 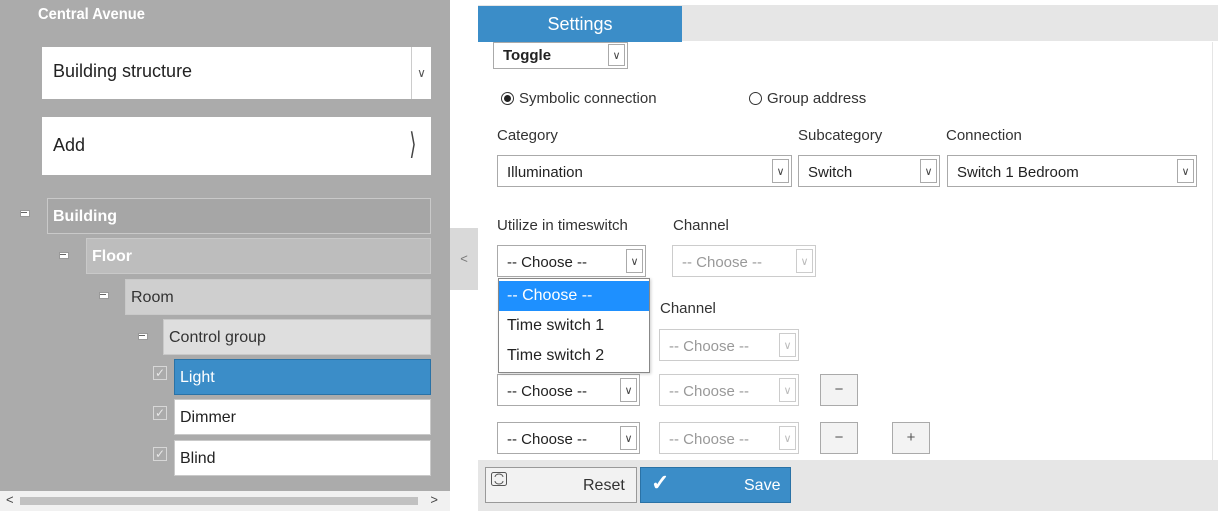 I want to click on tree-node-dimmer: Dimmer, so click(x=302, y=417).